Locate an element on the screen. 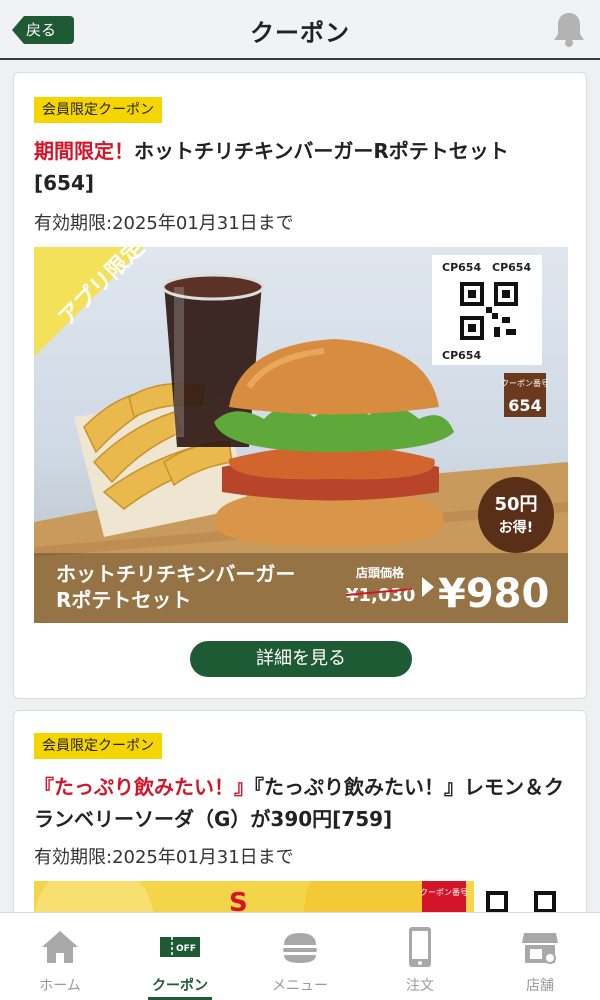 The width and height of the screenshot is (600, 1000). coupon-icon: OFF is located at coordinates (180, 947).